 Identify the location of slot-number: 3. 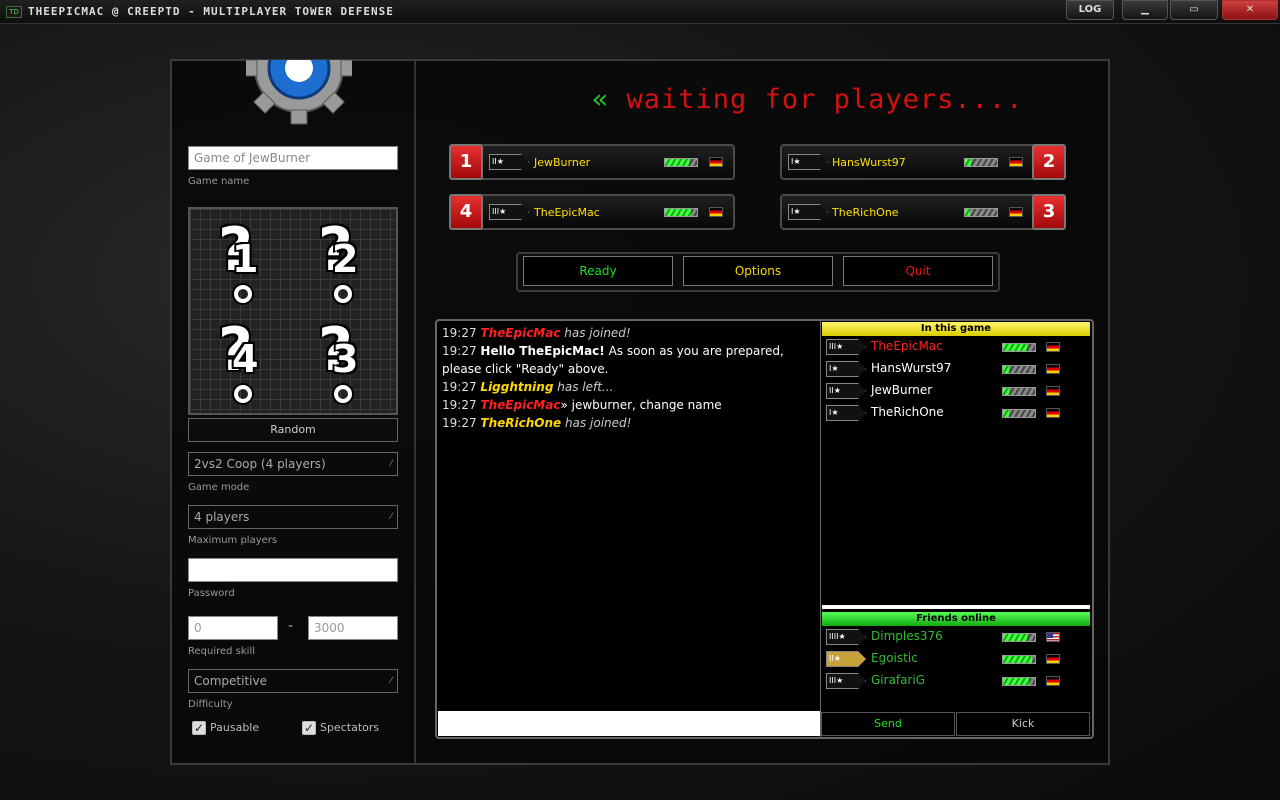
(1049, 212).